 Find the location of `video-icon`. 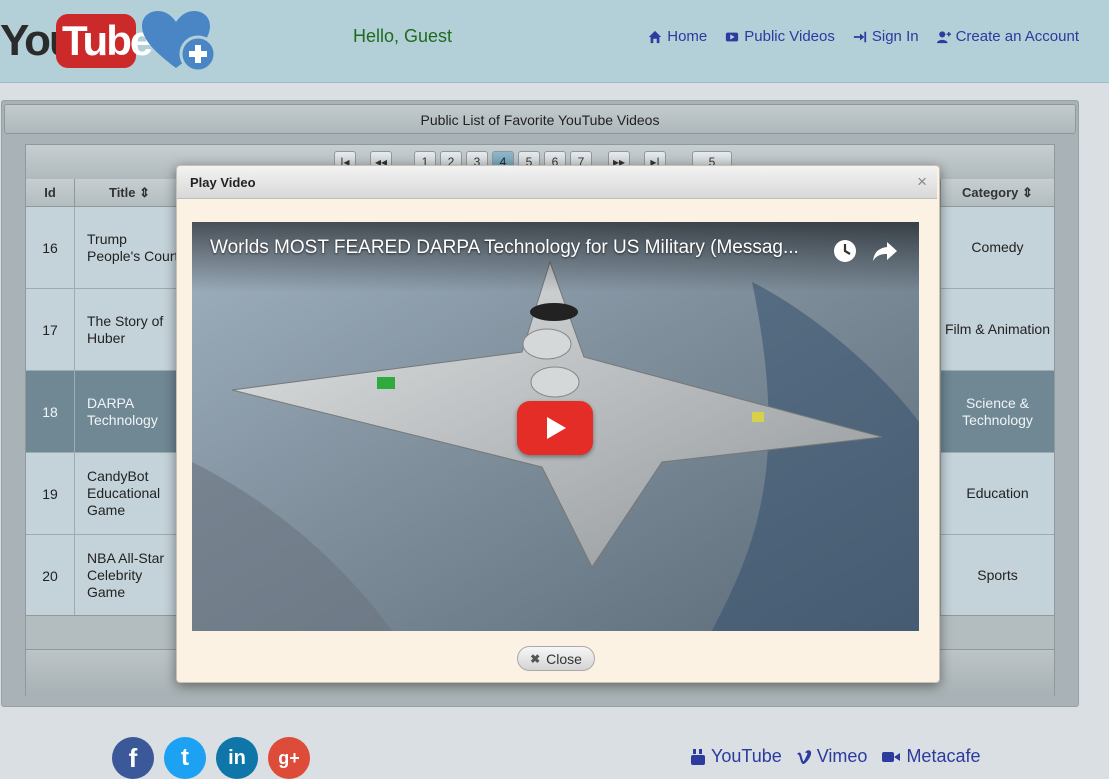

video-icon is located at coordinates (732, 36).